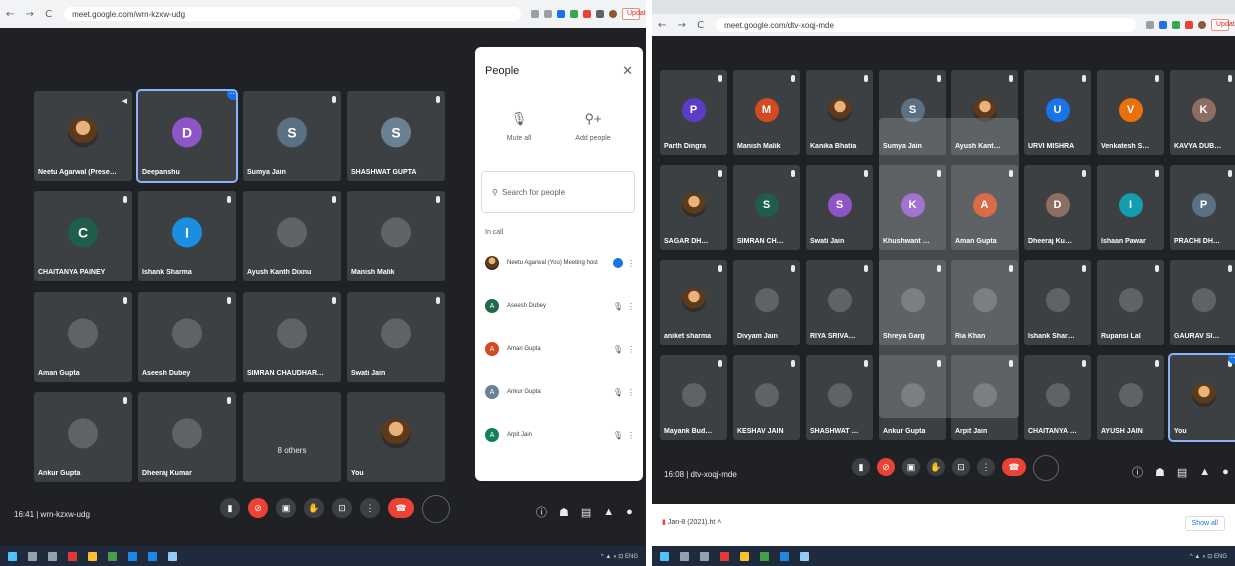 Image resolution: width=1235 pixels, height=566 pixels. What do you see at coordinates (92, 556) in the screenshot?
I see `folder-icon` at bounding box center [92, 556].